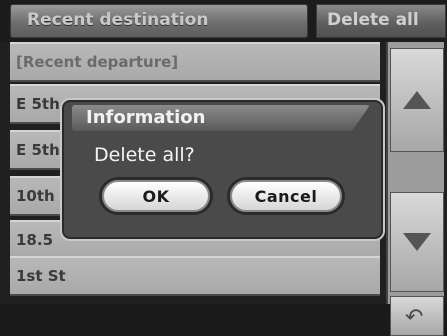  I want to click on scroll-up-button, so click(417, 100).